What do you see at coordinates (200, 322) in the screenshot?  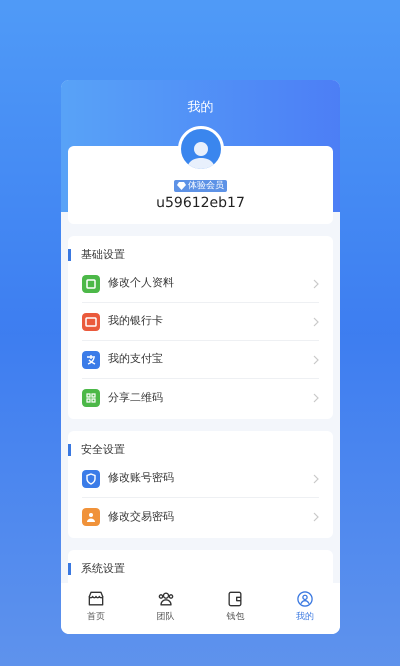 I see `settings-row: 我的银行卡` at bounding box center [200, 322].